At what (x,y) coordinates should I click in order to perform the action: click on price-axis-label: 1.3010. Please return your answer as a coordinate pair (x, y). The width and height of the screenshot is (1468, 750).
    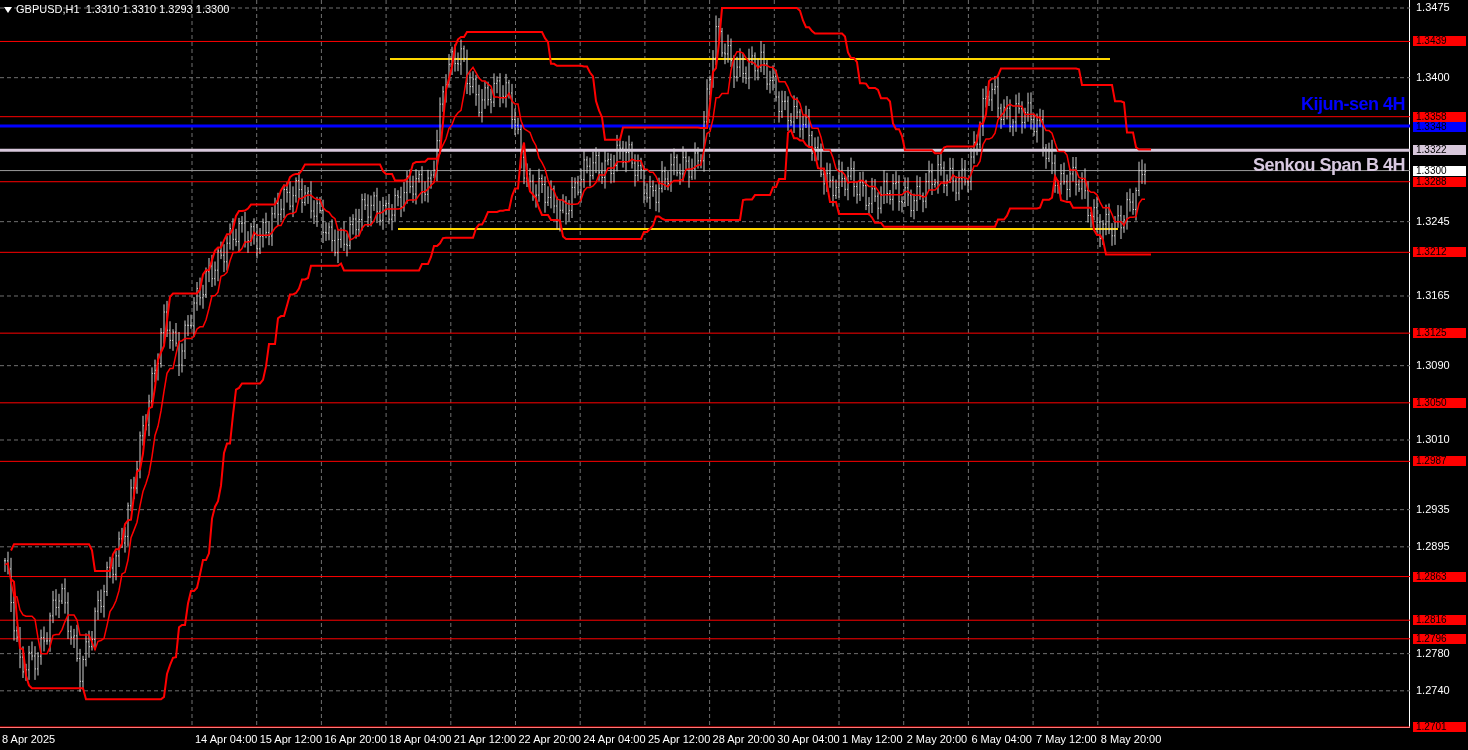
    Looking at the image, I should click on (1433, 439).